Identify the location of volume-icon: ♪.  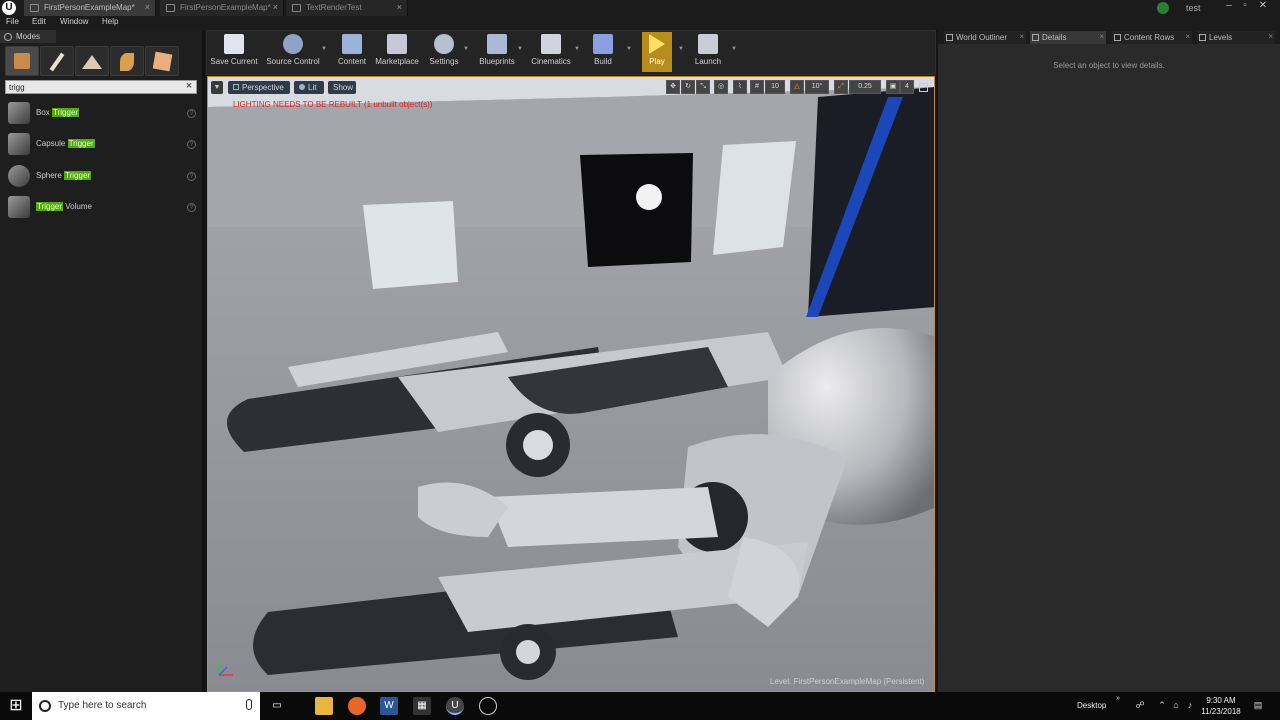
(1190, 706).